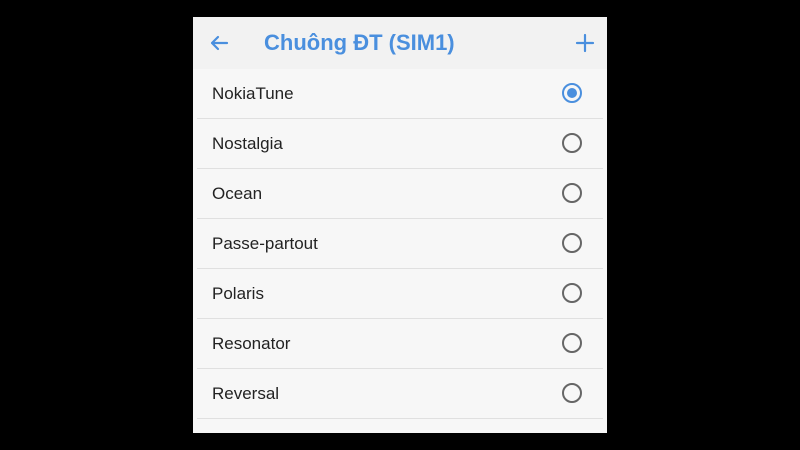  I want to click on ringtone-item-polaris: Polaris, so click(400, 294).